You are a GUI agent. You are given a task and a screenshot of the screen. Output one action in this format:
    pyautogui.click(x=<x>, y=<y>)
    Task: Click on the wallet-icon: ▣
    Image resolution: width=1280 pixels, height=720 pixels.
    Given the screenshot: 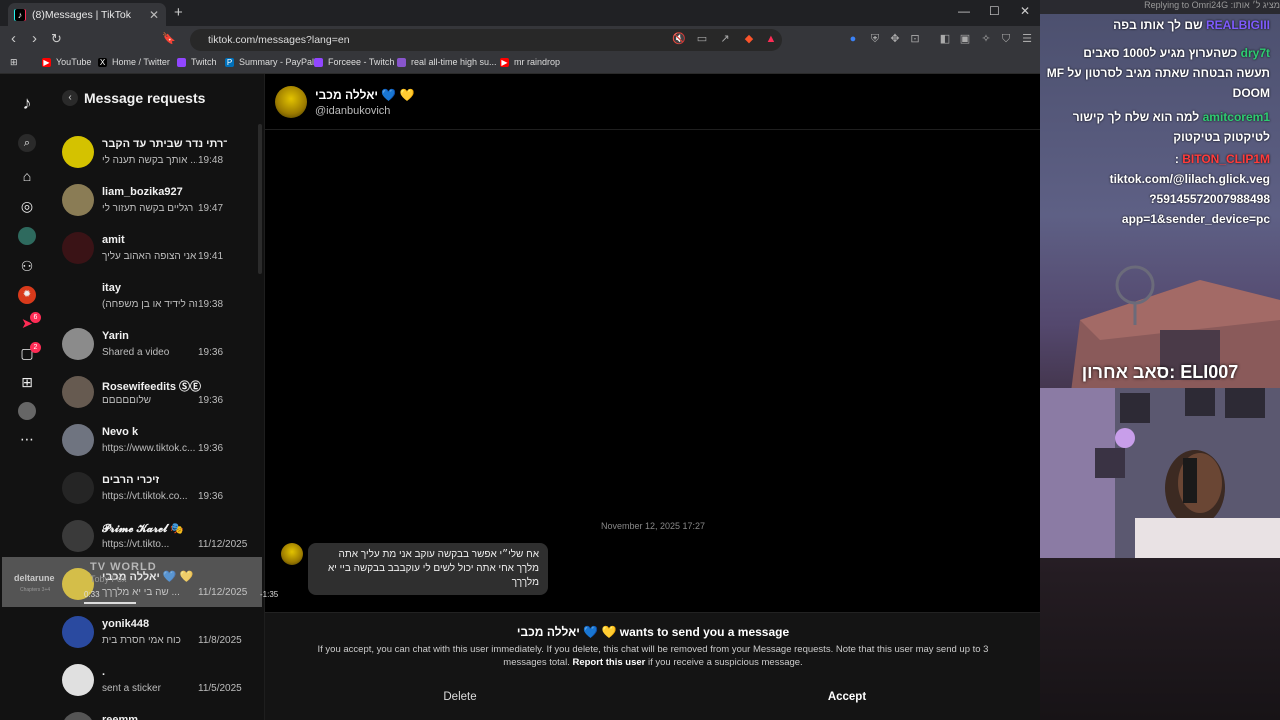 What is the action you would take?
    pyautogui.click(x=965, y=39)
    